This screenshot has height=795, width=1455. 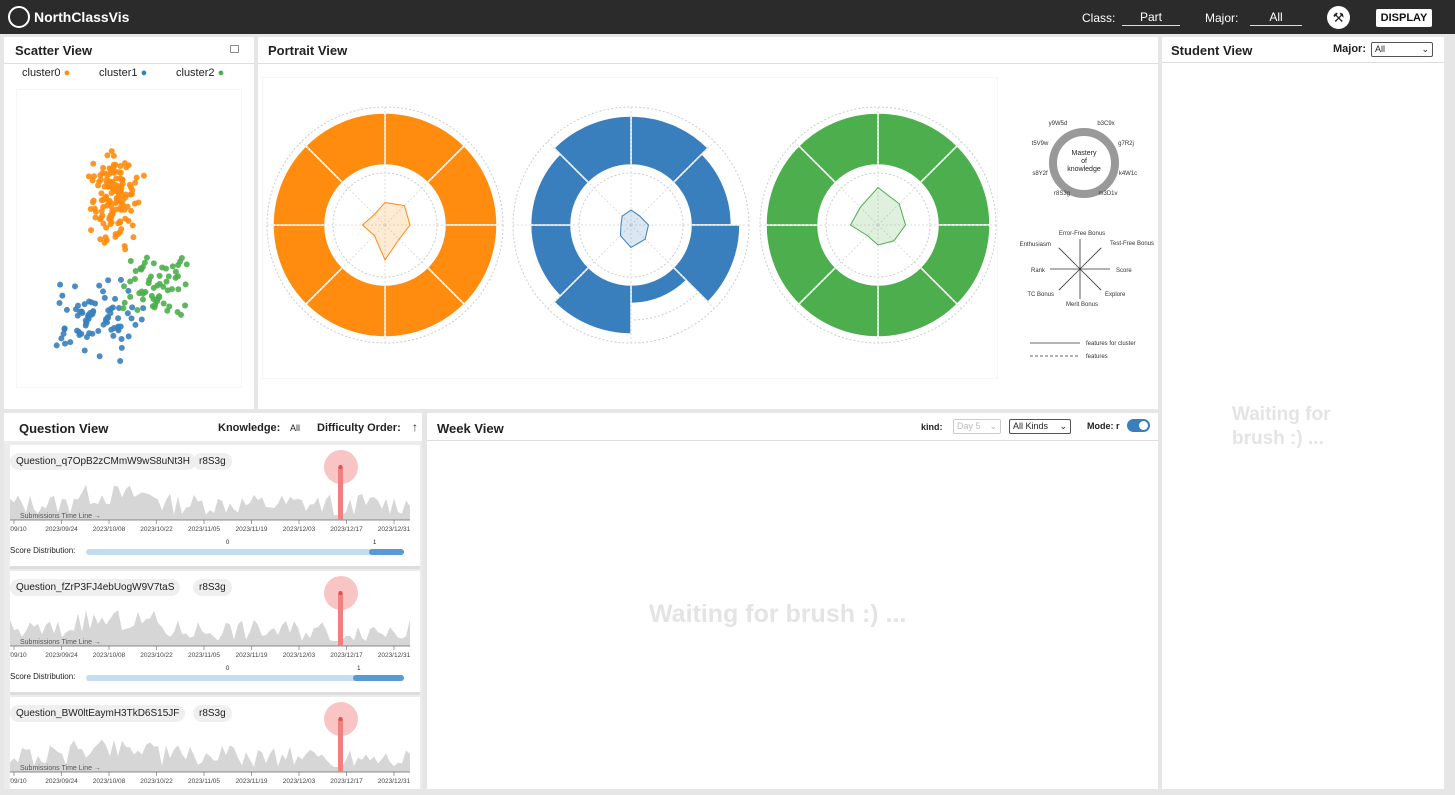 I want to click on cluster-legend-0: cluster0 ●, so click(x=46, y=73).